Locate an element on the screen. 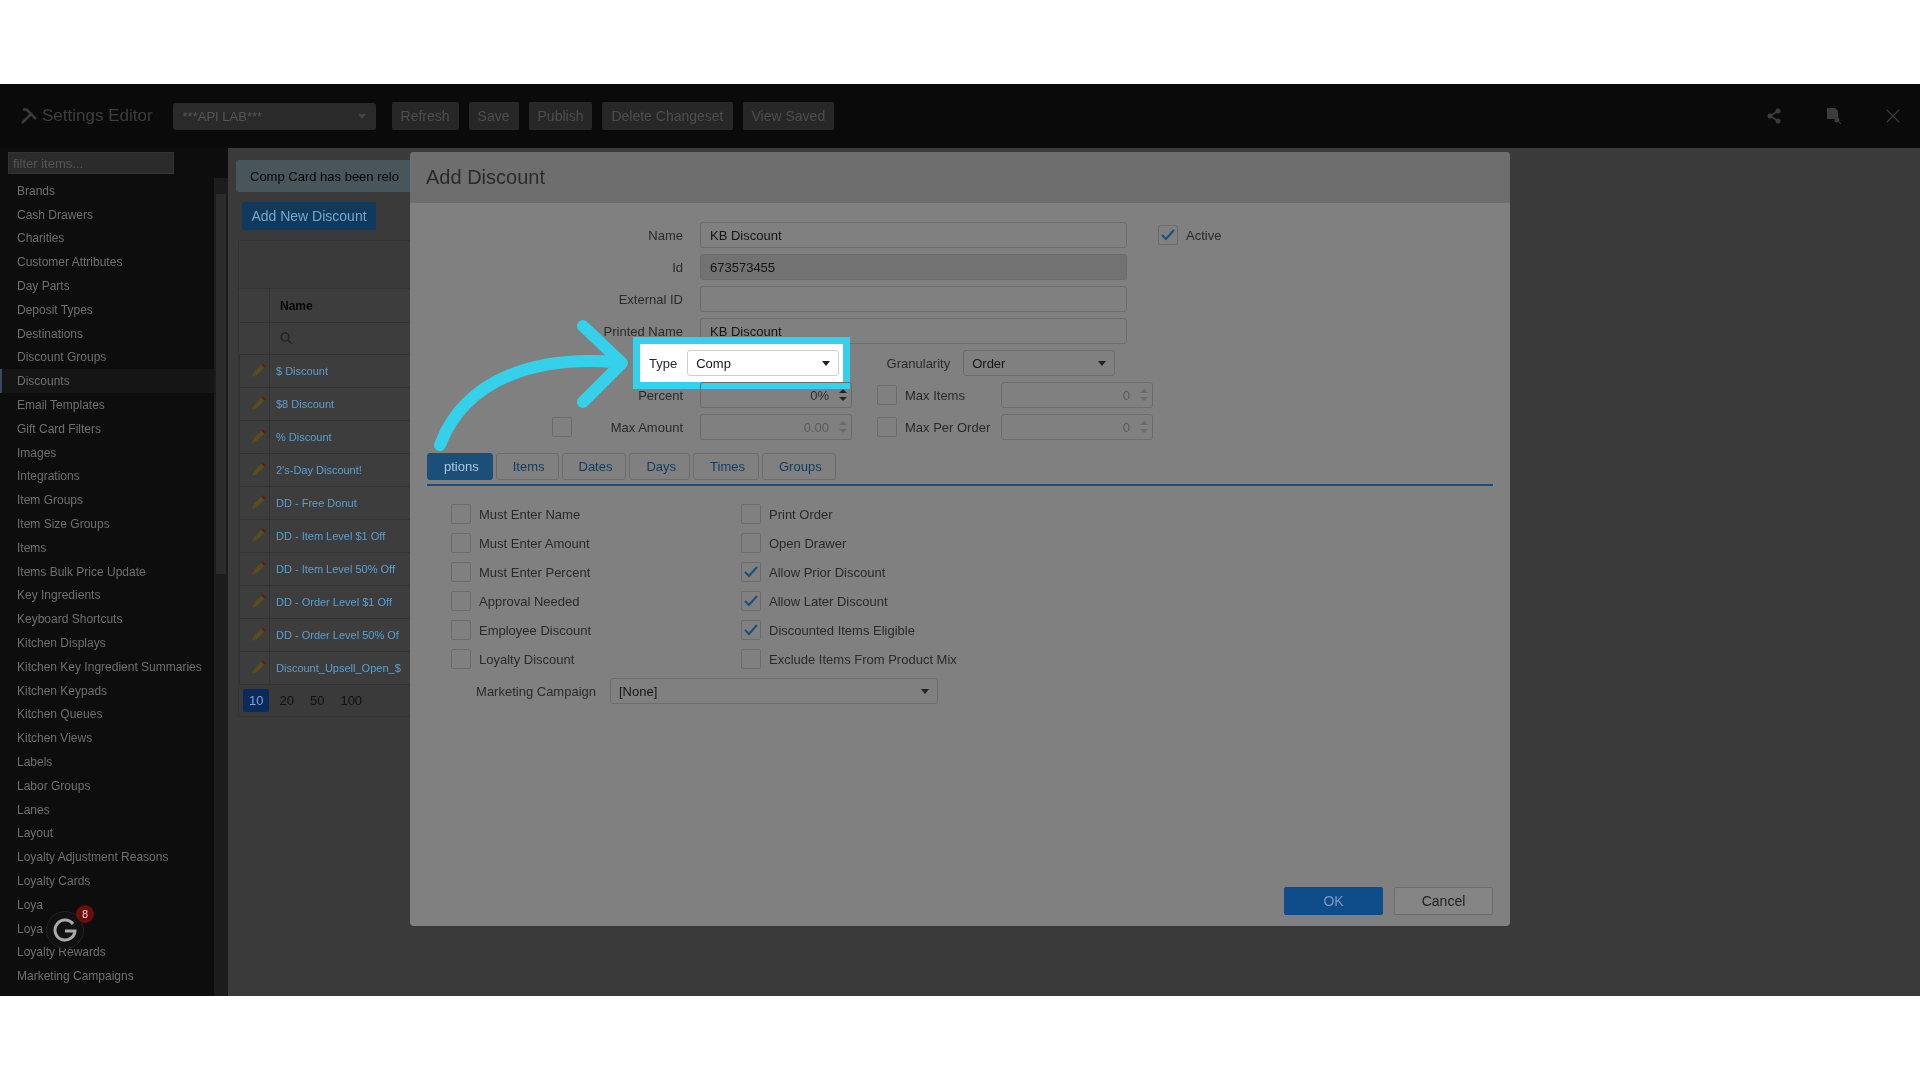 Image resolution: width=1920 pixels, height=1080 pixels. sidebar-item: Kitchen Displays is located at coordinates (55, 643).